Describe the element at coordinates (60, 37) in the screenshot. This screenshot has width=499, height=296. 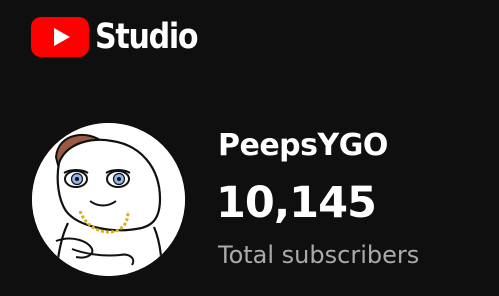
I see `youtube-logo-icon` at that location.